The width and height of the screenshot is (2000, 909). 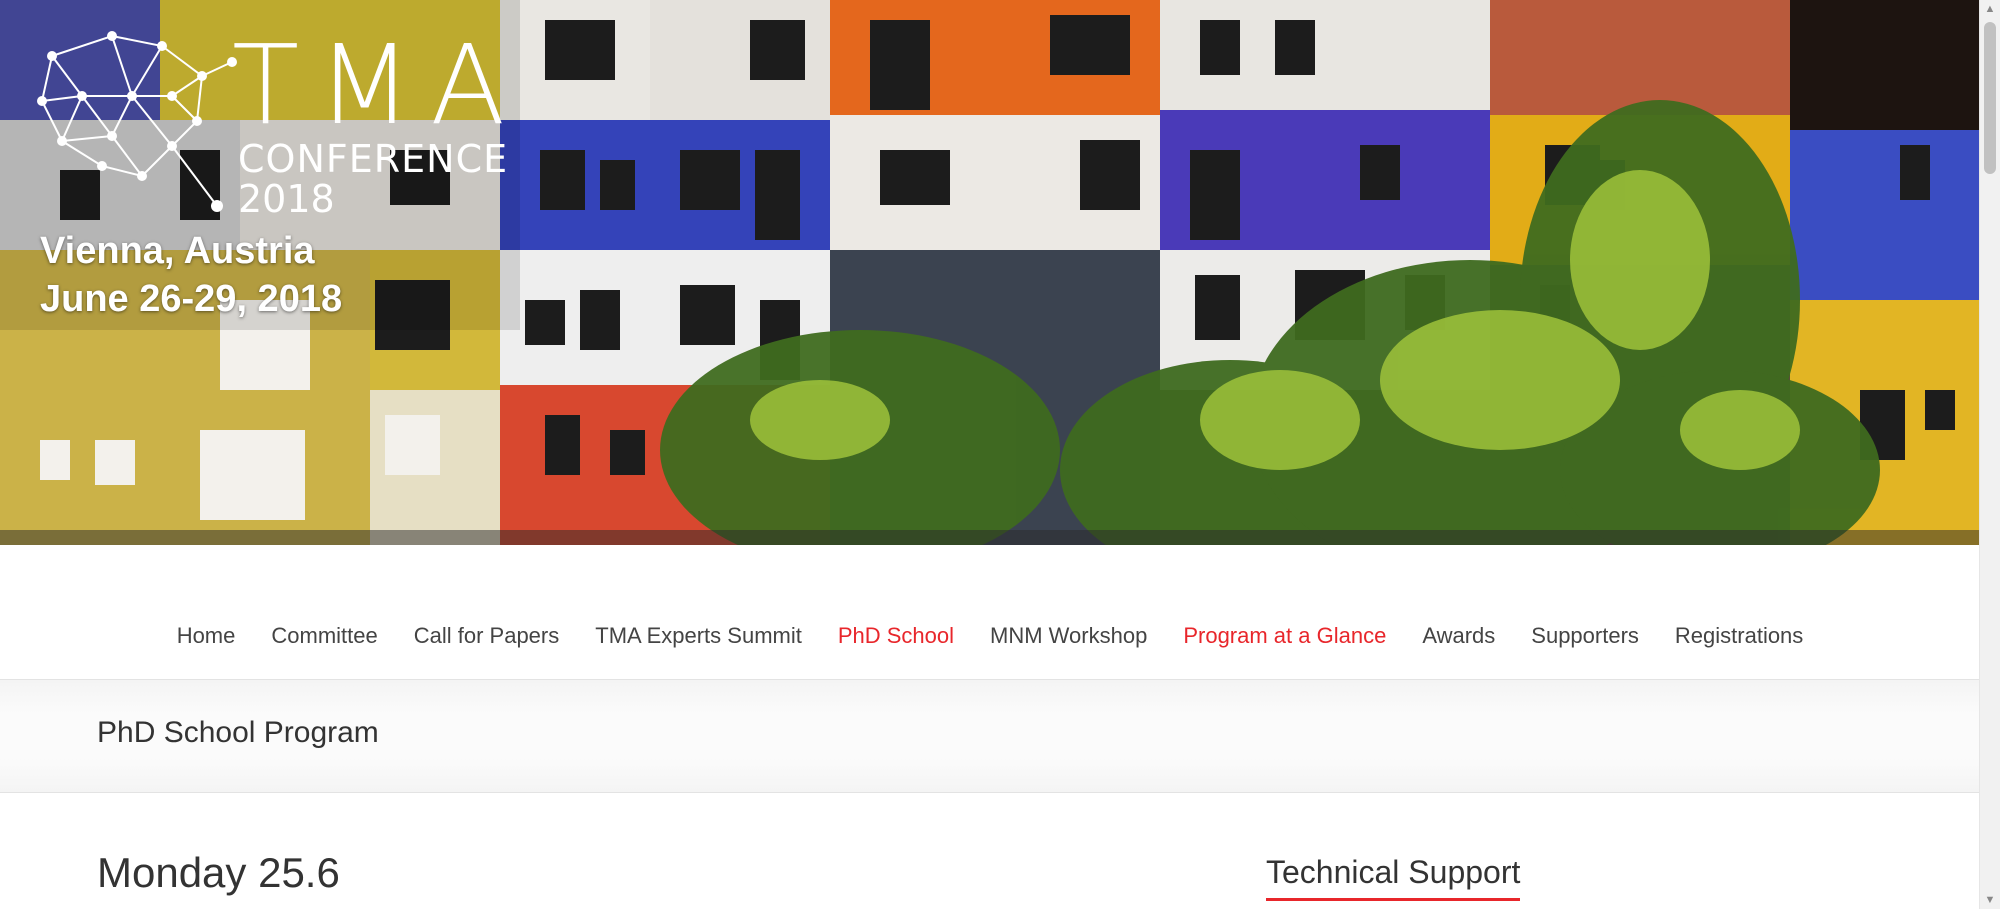 What do you see at coordinates (1989, 454) in the screenshot?
I see `page-scrollbar: ▲ ▼` at bounding box center [1989, 454].